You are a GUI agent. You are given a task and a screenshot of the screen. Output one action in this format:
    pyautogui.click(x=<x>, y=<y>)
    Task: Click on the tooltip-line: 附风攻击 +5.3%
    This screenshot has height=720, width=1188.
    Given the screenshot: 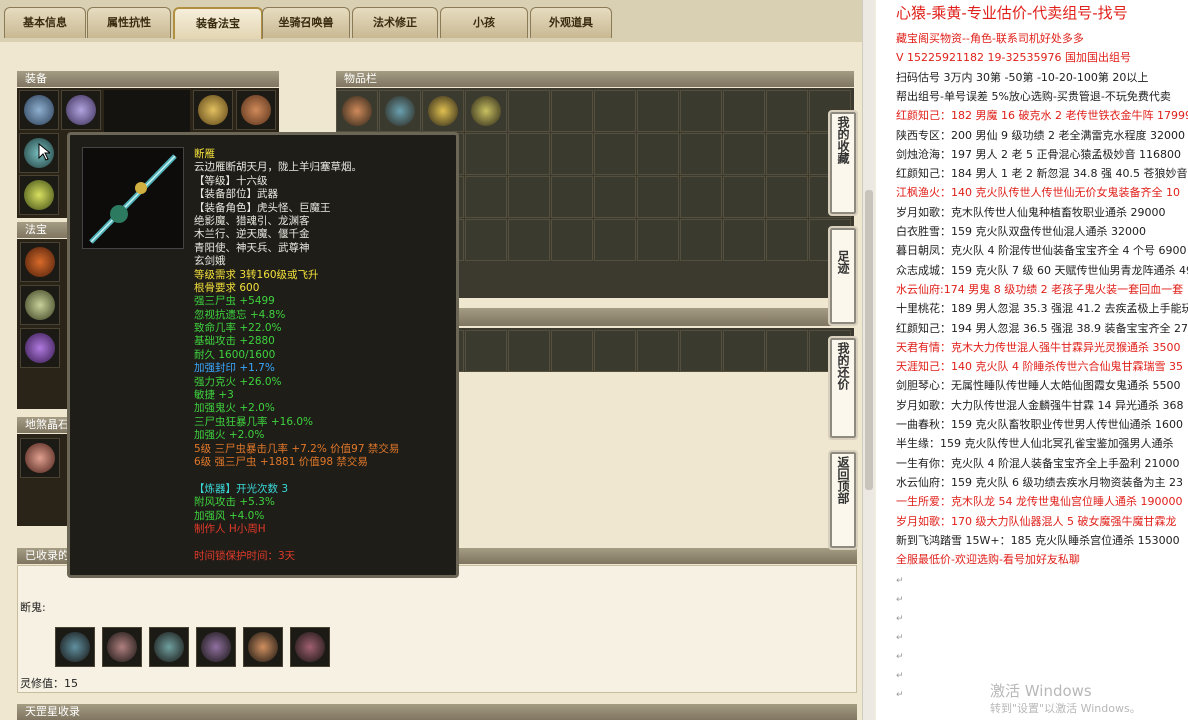 What is the action you would take?
    pyautogui.click(x=234, y=502)
    